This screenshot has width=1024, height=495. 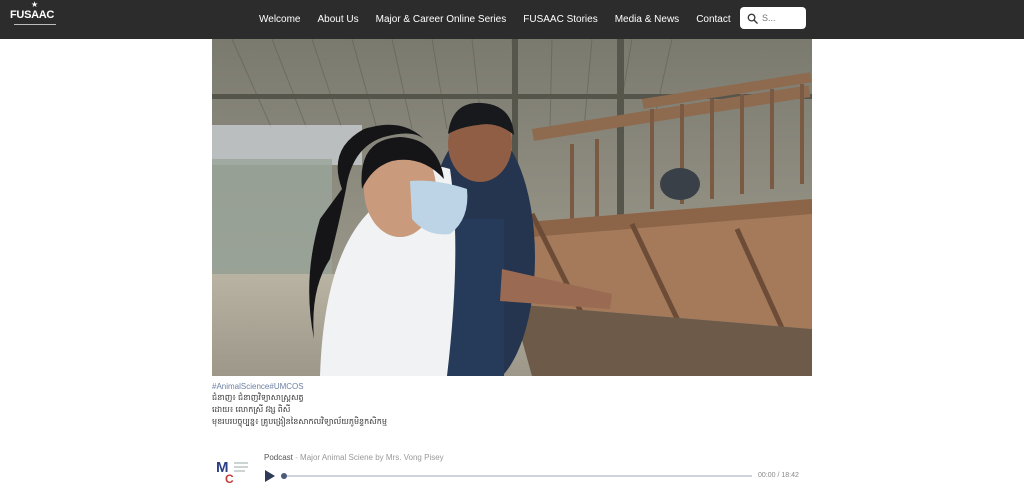 What do you see at coordinates (35, 27) in the screenshot?
I see `logo-tagline-rule` at bounding box center [35, 27].